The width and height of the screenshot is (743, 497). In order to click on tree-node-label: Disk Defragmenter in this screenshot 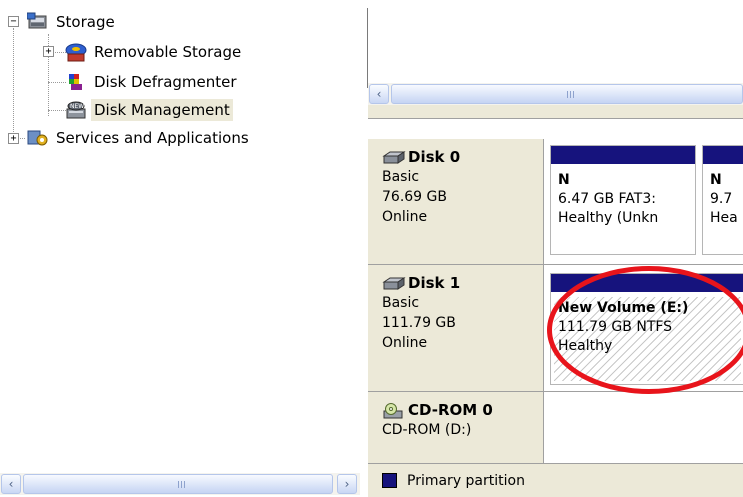, I will do `click(165, 82)`.